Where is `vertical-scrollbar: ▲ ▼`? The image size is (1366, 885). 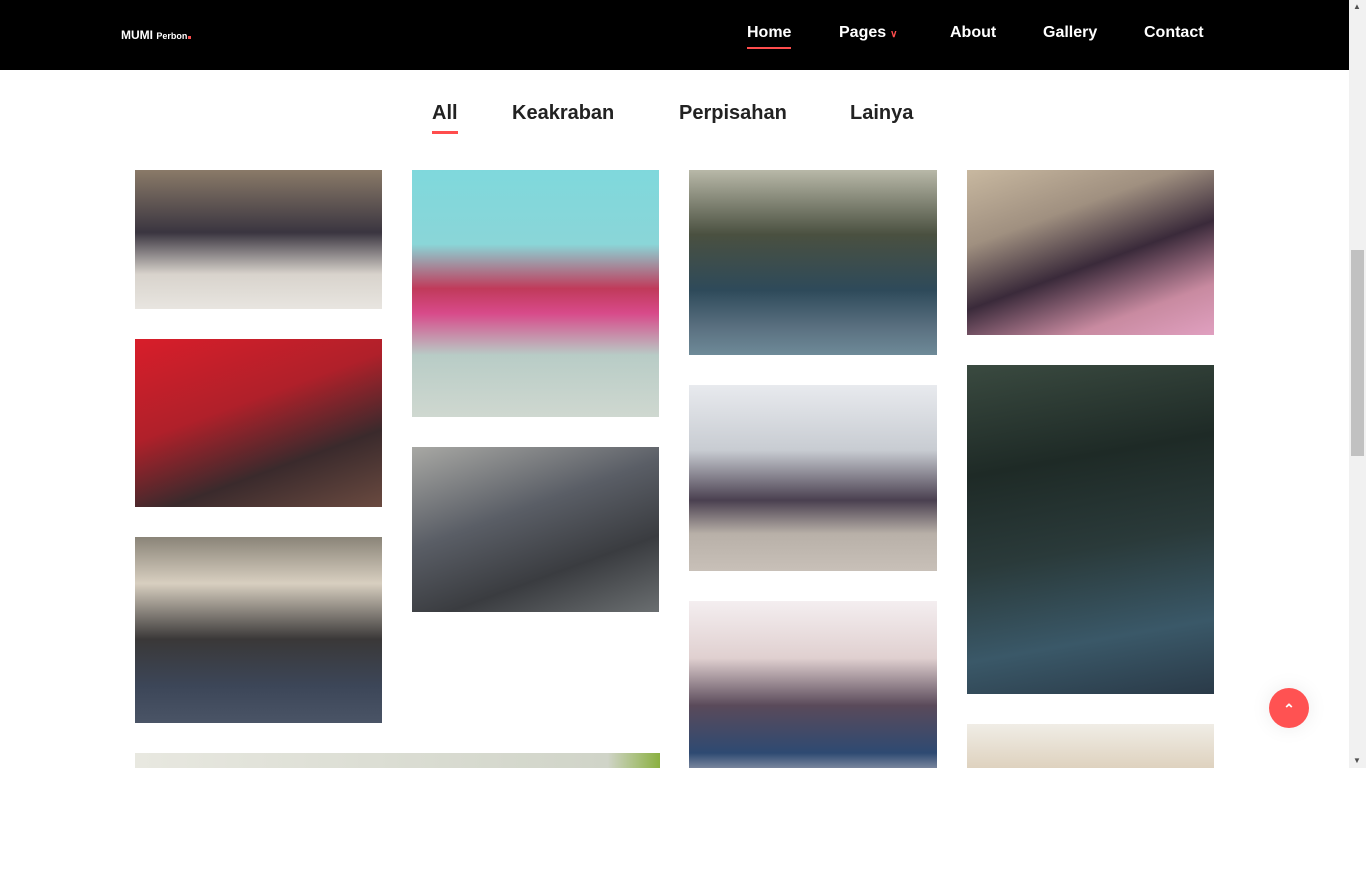
vertical-scrollbar: ▲ ▼ is located at coordinates (1357, 384).